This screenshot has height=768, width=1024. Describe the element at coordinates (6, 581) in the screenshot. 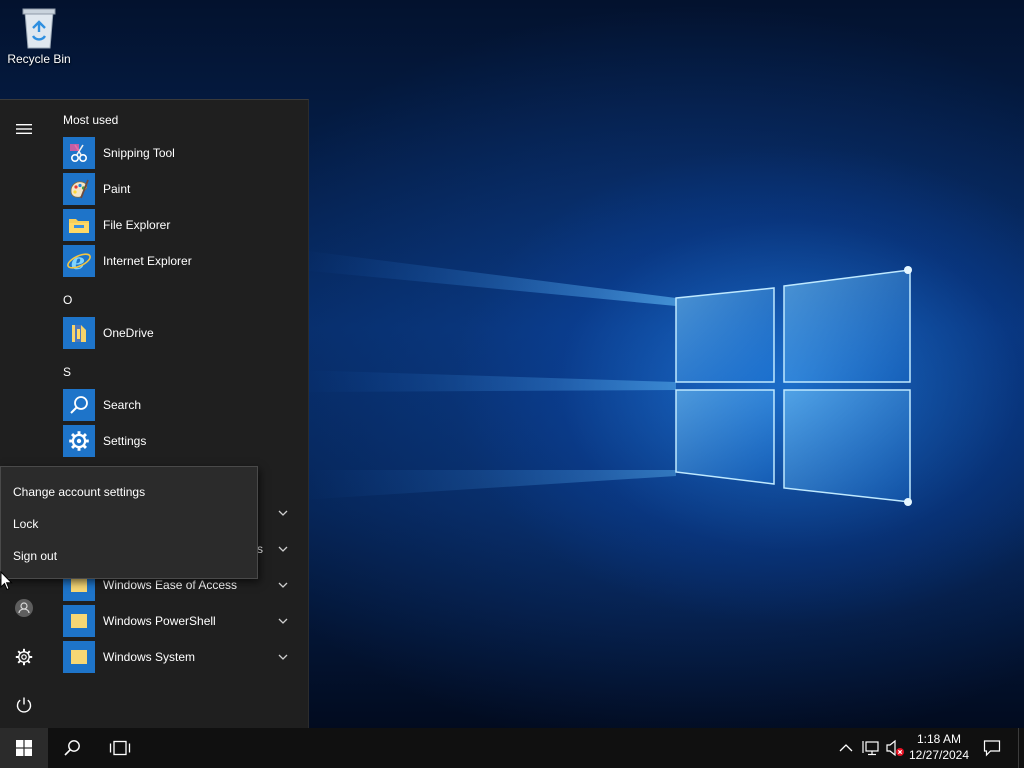

I see `mouse-cursor-icon` at that location.